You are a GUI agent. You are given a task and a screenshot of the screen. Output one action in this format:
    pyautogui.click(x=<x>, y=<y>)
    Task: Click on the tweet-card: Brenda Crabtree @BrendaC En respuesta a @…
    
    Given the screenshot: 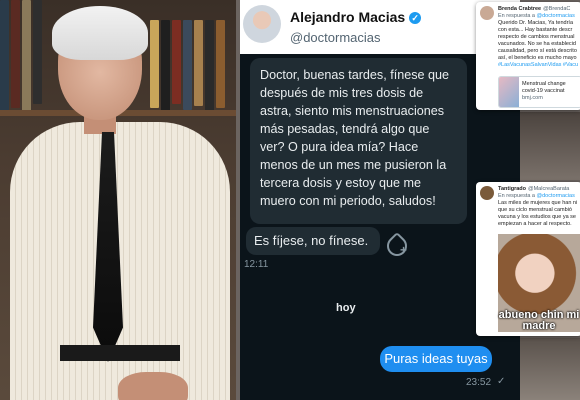 What is the action you would take?
    pyautogui.click(x=528, y=56)
    